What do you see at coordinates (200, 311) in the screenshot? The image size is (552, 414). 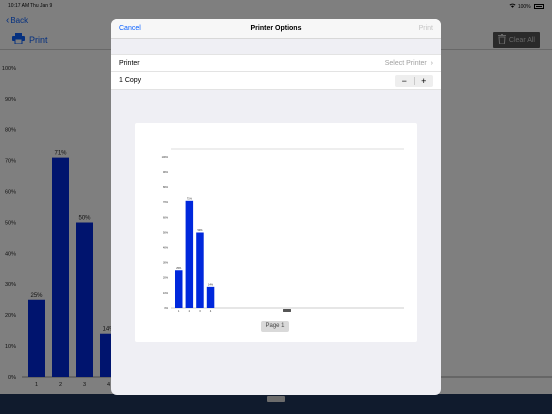 I see `x-tick-label: 3` at bounding box center [200, 311].